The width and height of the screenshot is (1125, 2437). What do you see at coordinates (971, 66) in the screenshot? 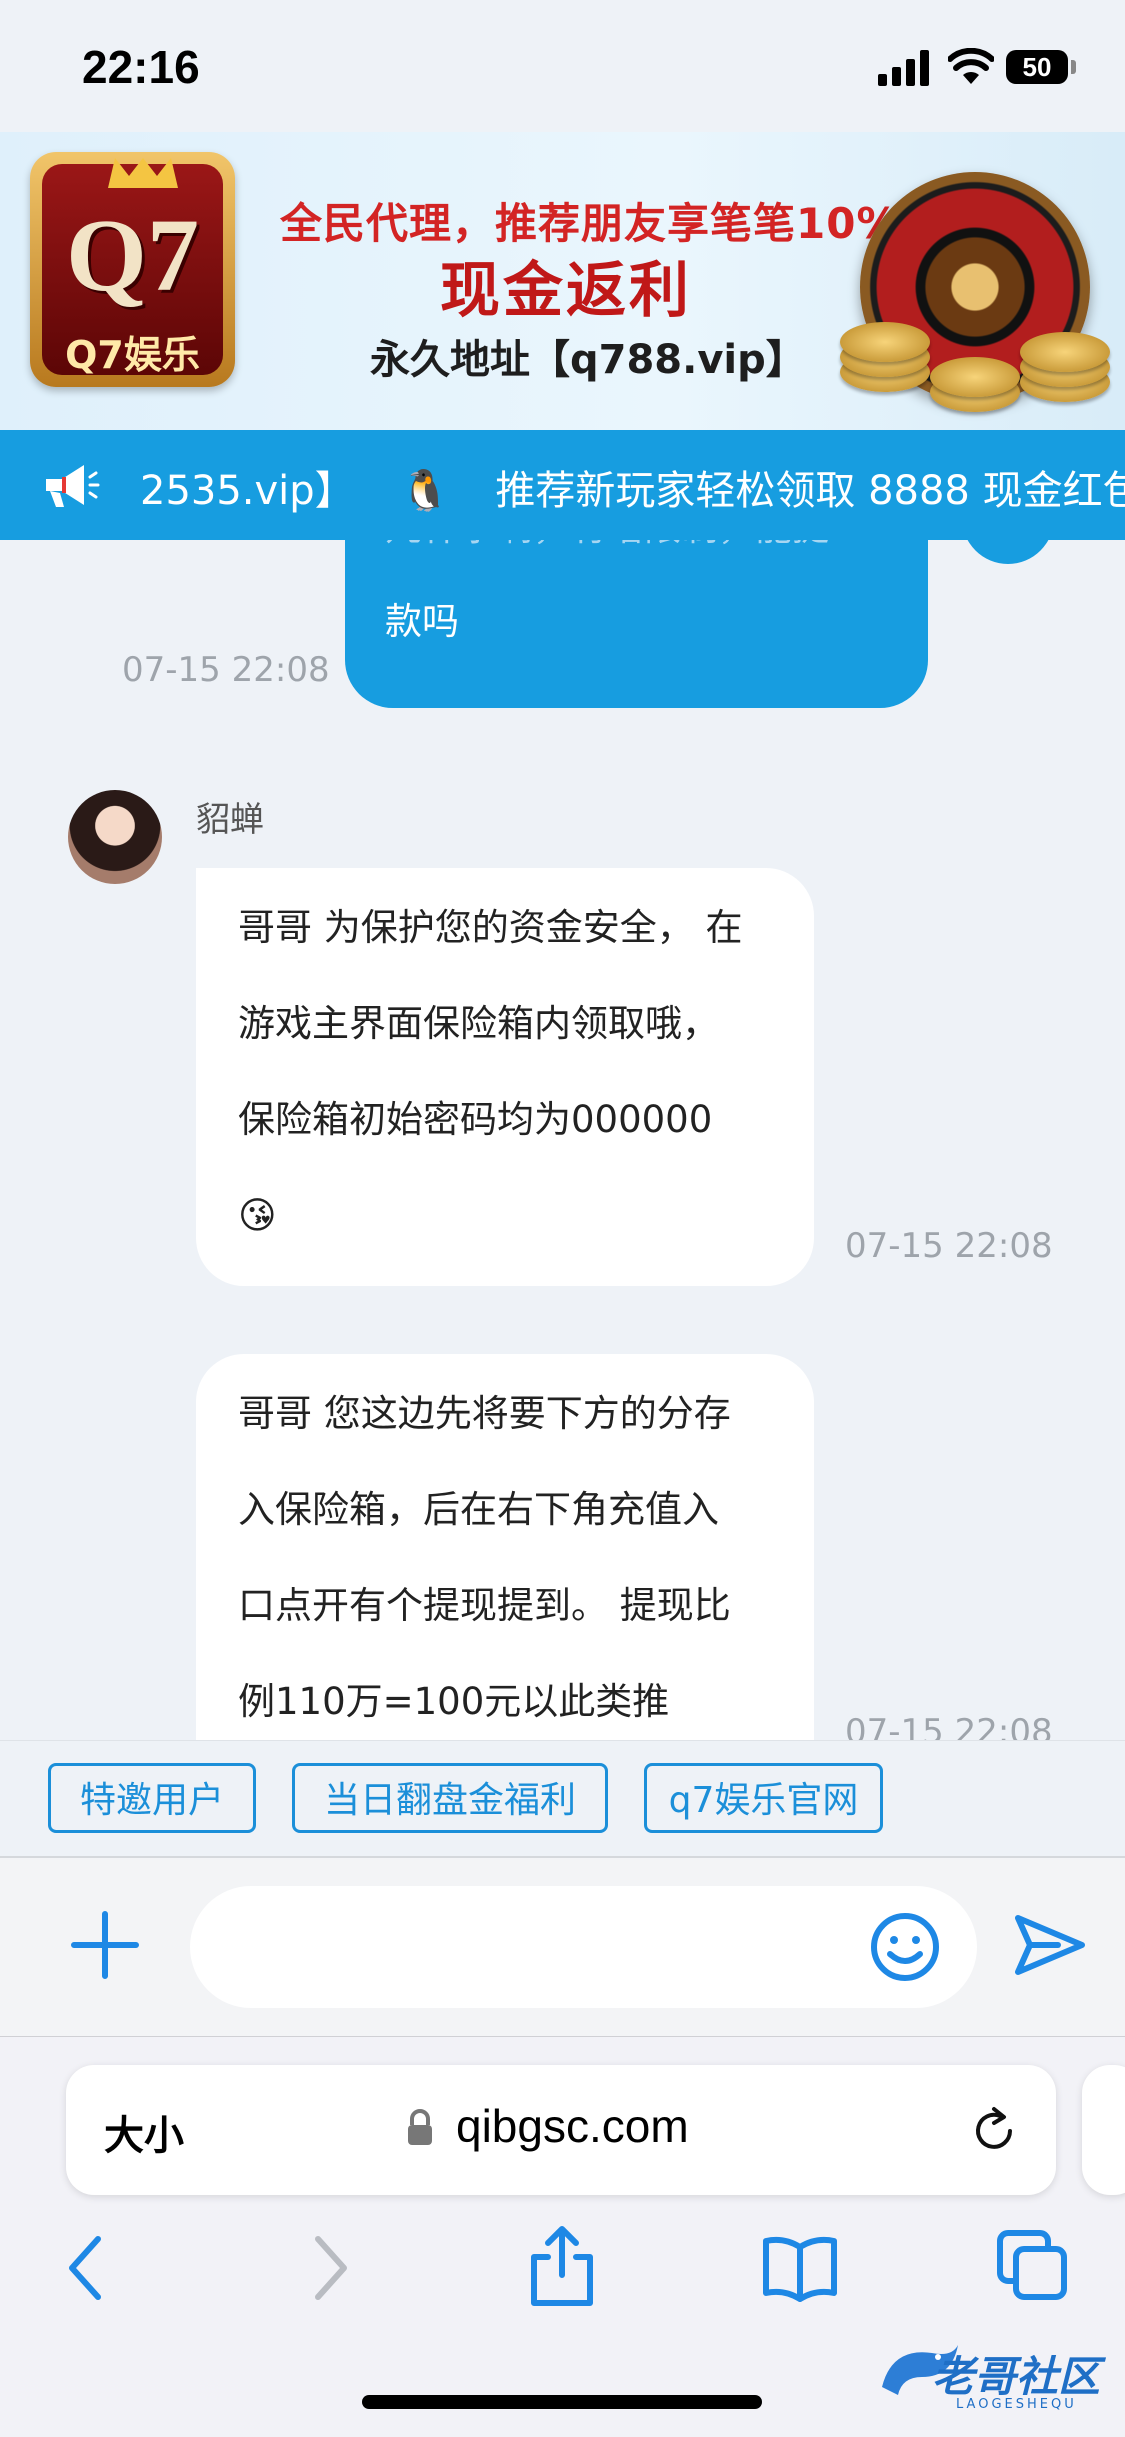
I see `wifi-icon` at bounding box center [971, 66].